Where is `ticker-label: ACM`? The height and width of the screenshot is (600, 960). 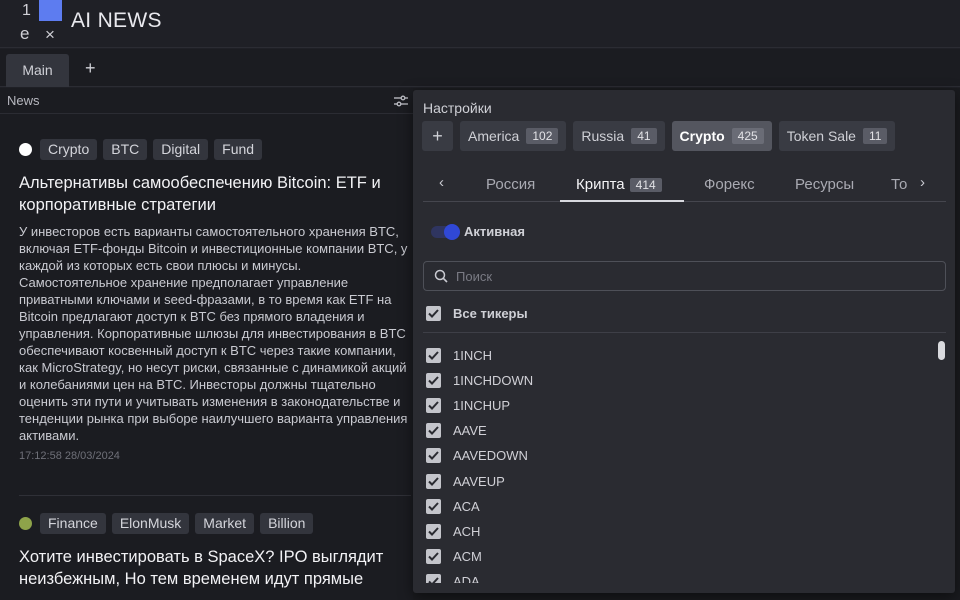 ticker-label: ACM is located at coordinates (467, 556).